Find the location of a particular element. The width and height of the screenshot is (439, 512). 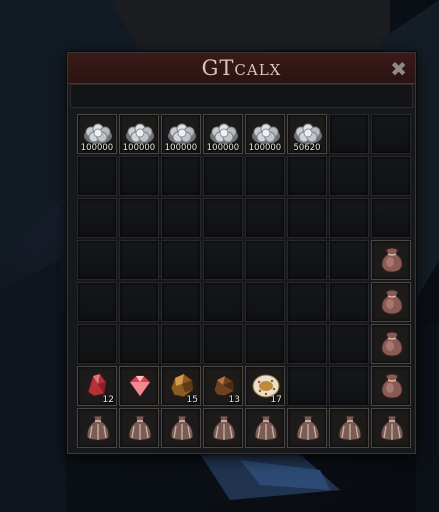

inventory-slot-speckled-geode: 17 is located at coordinates (265, 386).